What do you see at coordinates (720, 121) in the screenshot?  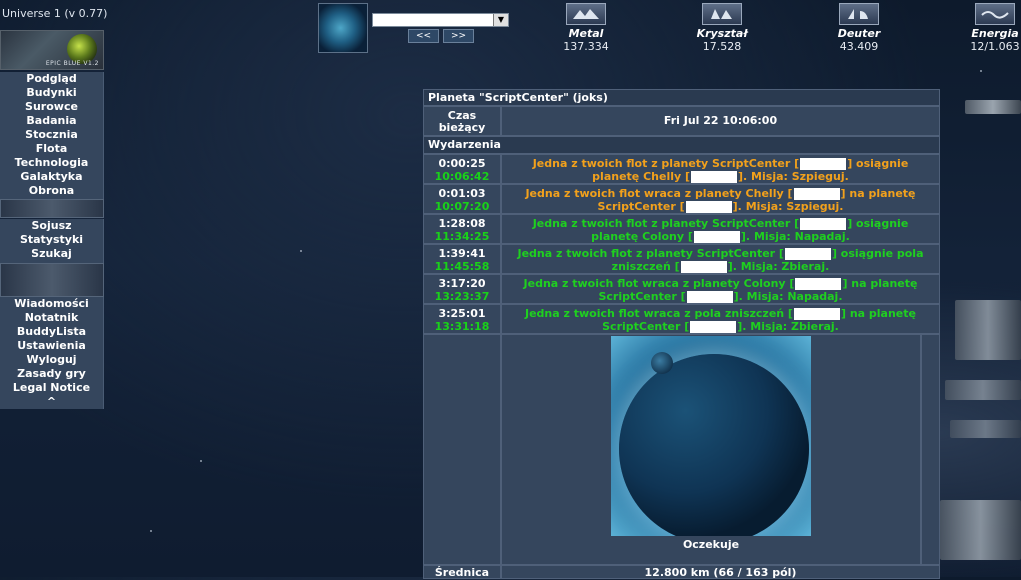 I see `current-time-value: Fri Jul 22 10:06:00` at bounding box center [720, 121].